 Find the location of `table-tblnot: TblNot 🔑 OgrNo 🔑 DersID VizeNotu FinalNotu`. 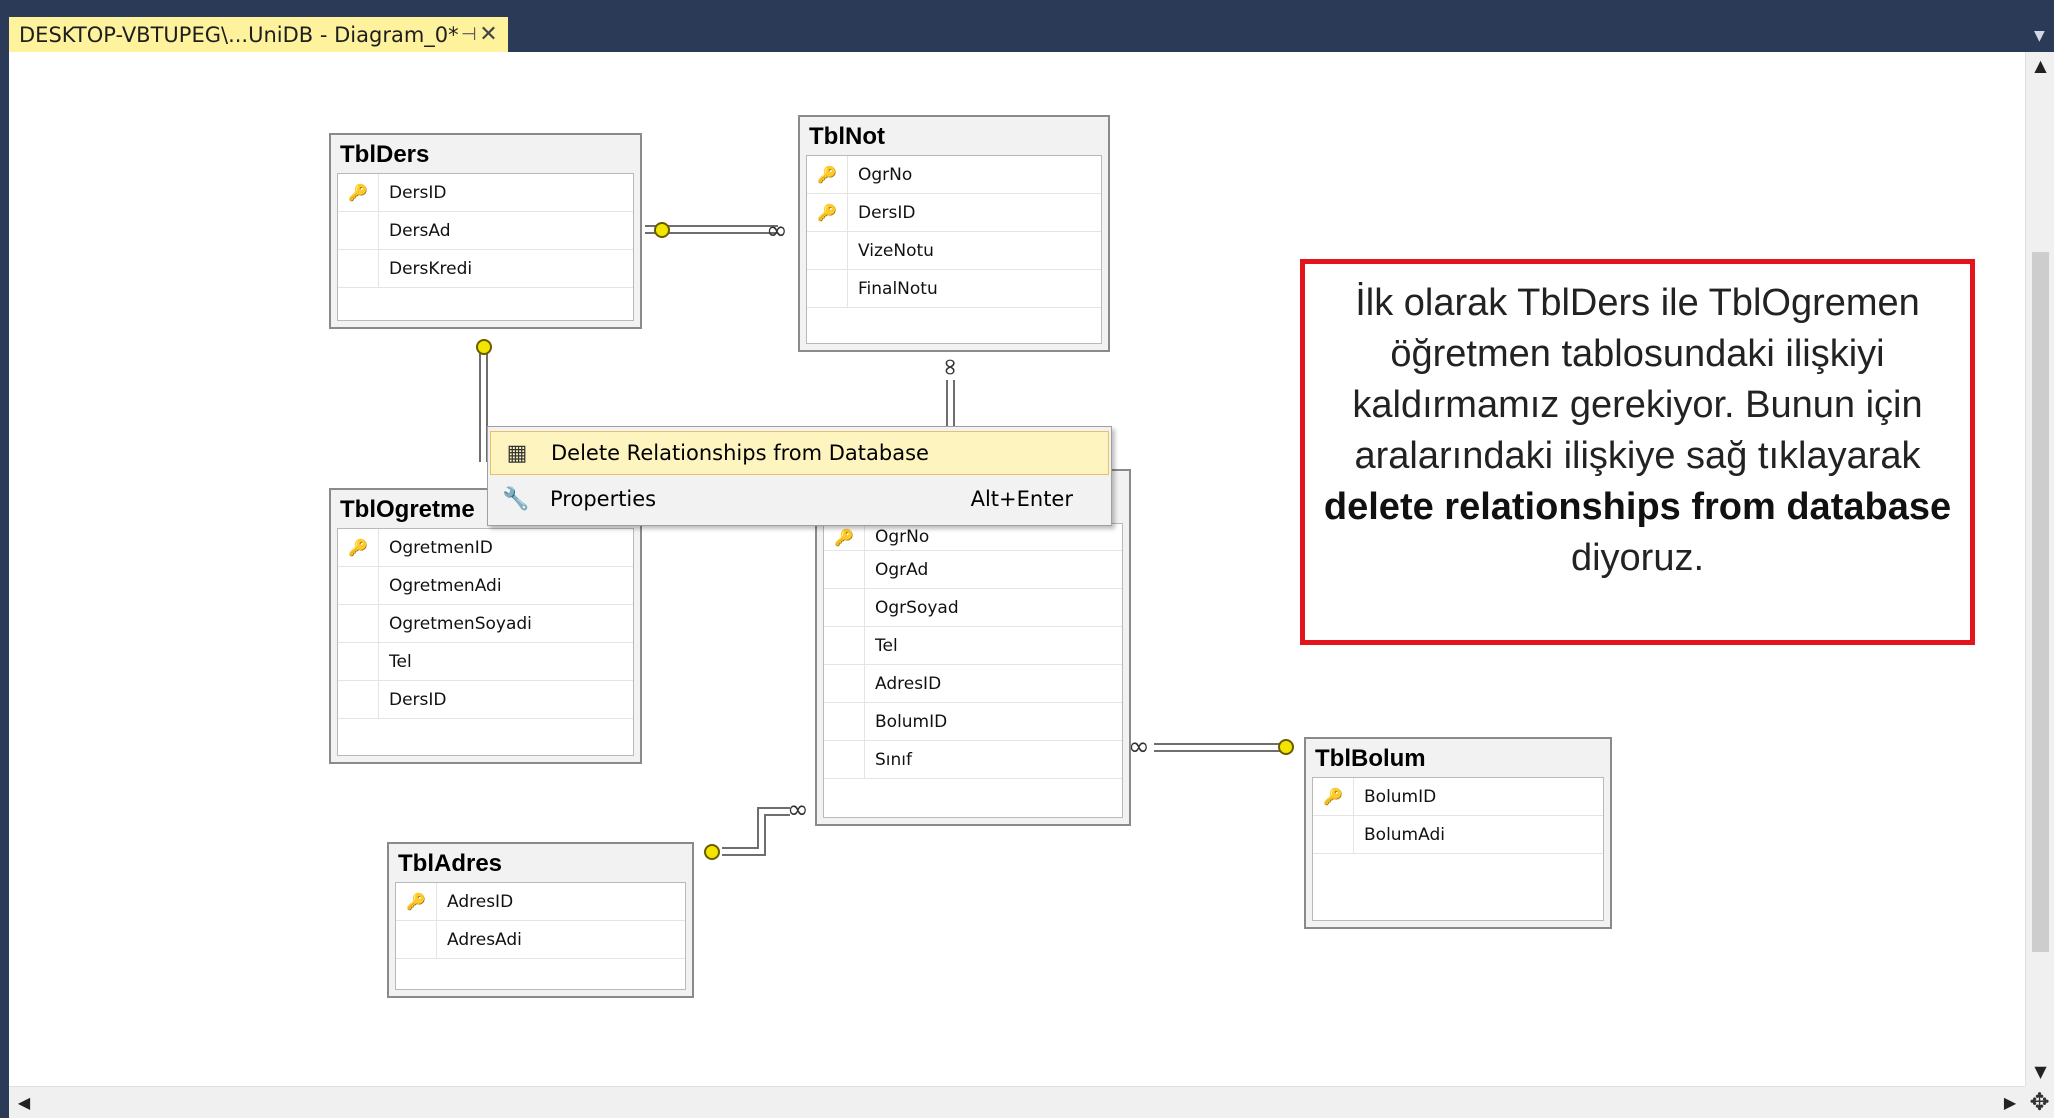

table-tblnot: TblNot 🔑 OgrNo 🔑 DersID VizeNotu FinalNotu is located at coordinates (954, 233).